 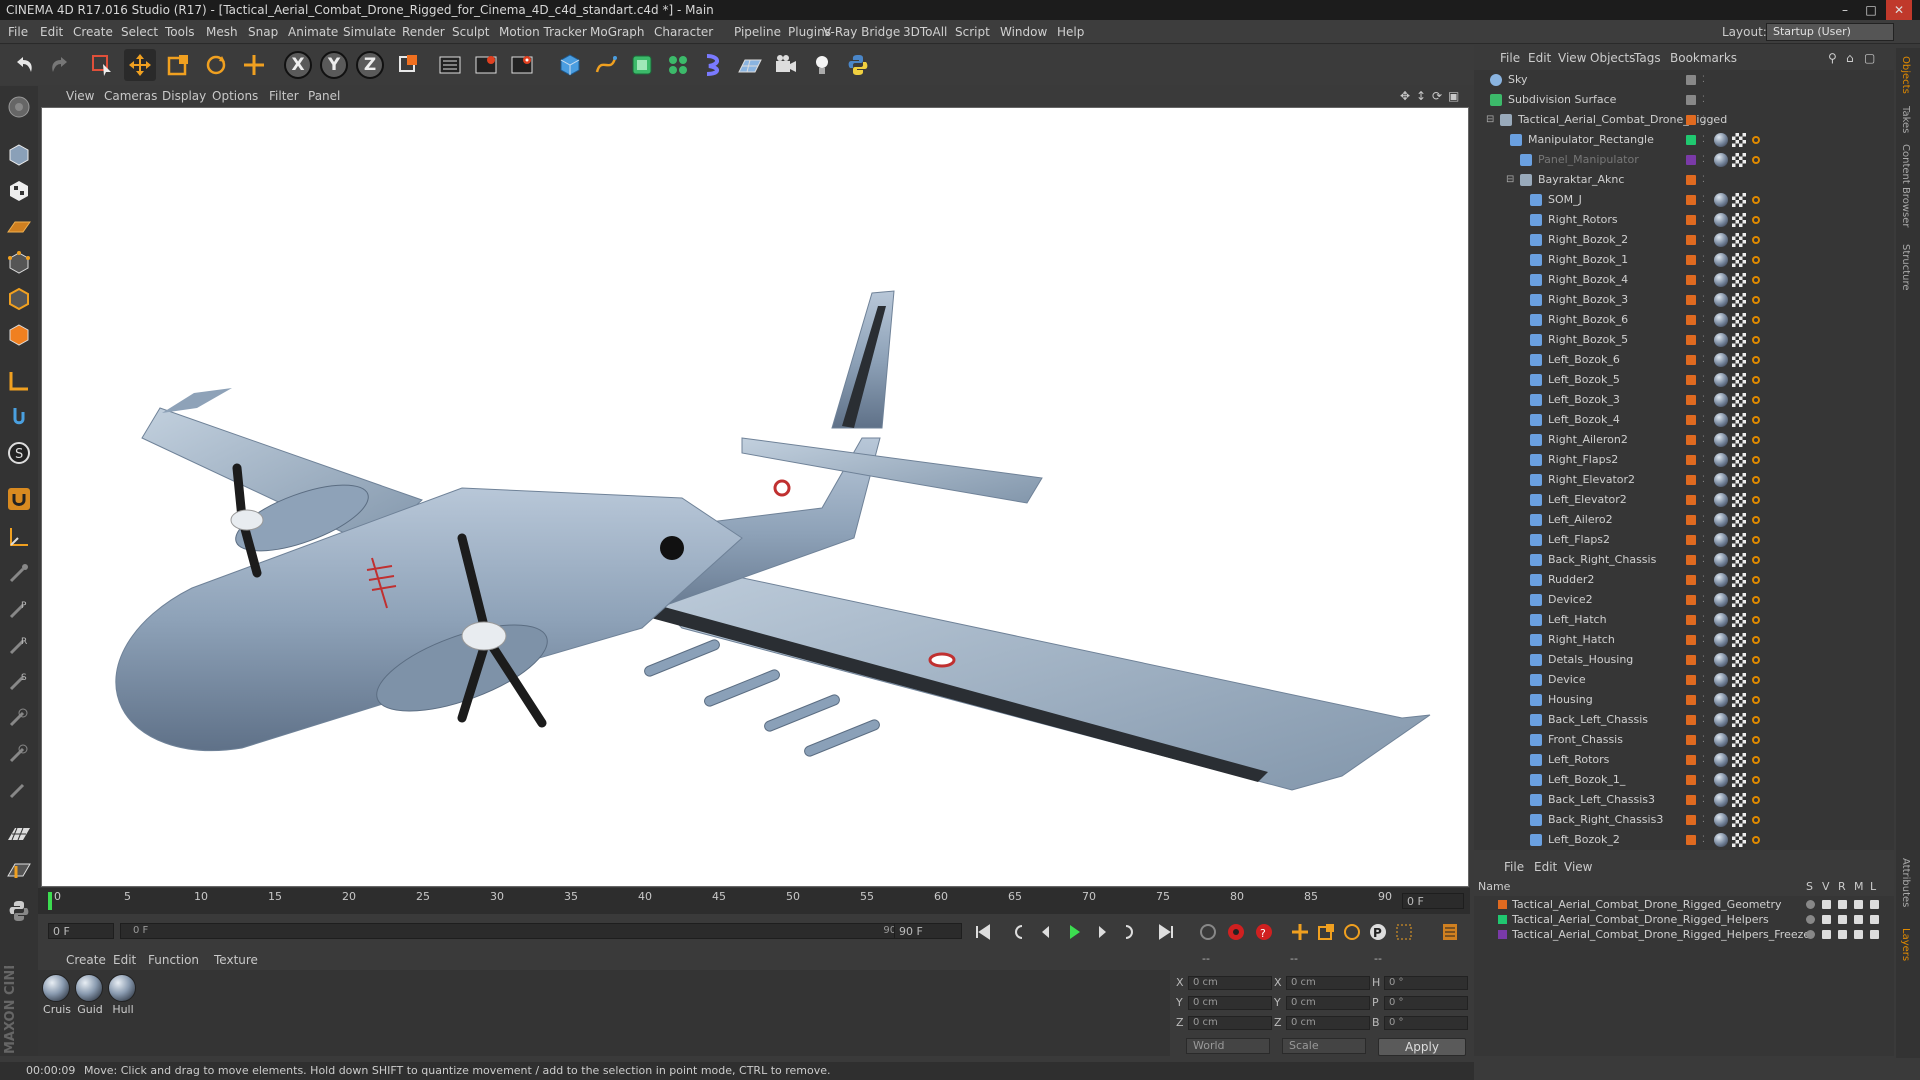 I want to click on render-view-icon, so click(x=450, y=65).